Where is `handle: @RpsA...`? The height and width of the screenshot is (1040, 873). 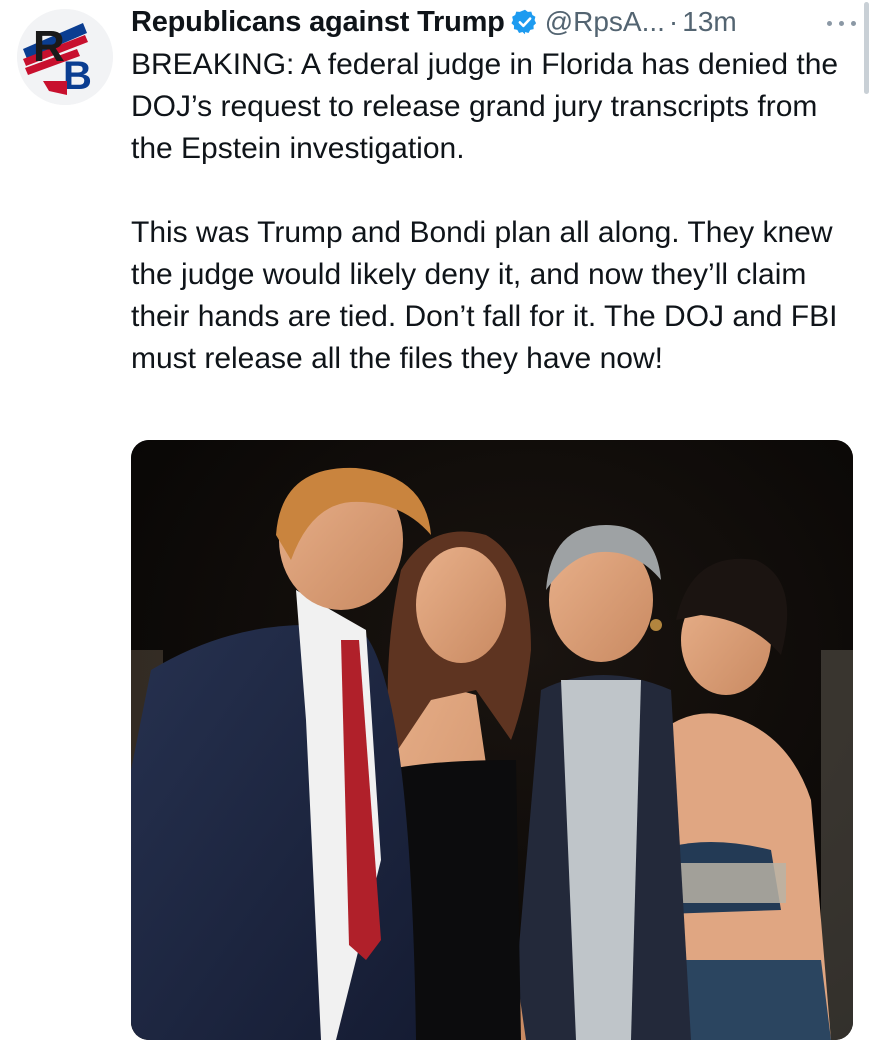 handle: @RpsA... is located at coordinates (605, 22).